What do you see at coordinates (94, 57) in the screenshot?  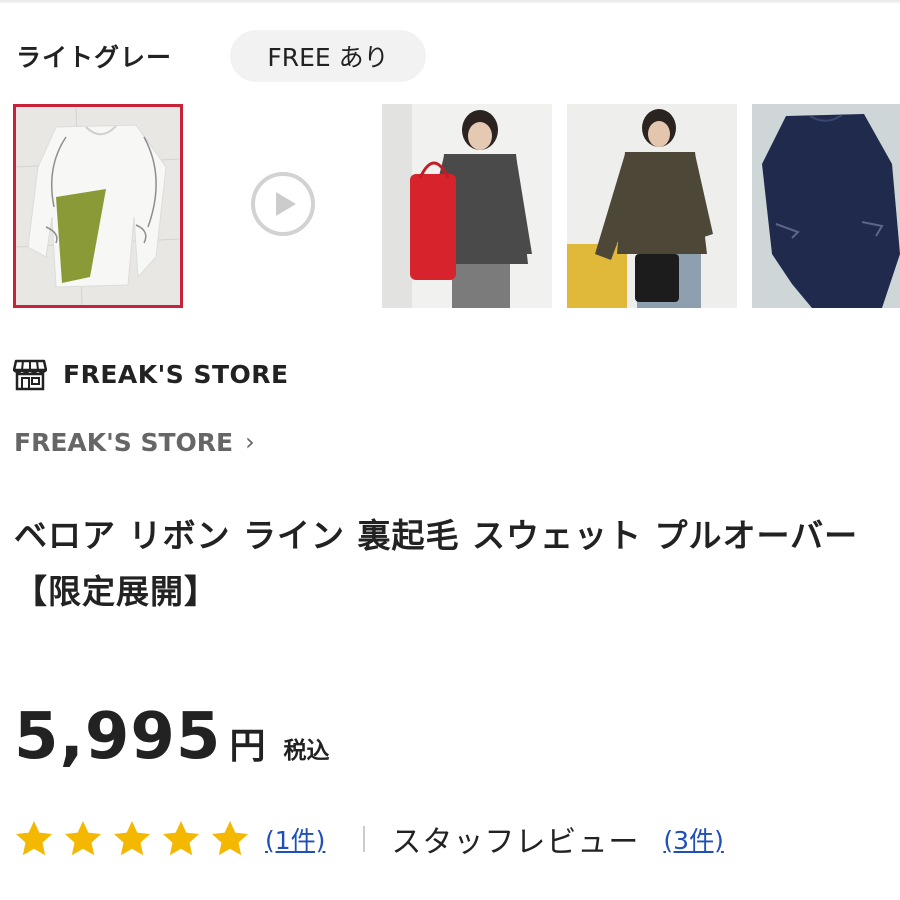 I see `selected-color-label: ライトグレー` at bounding box center [94, 57].